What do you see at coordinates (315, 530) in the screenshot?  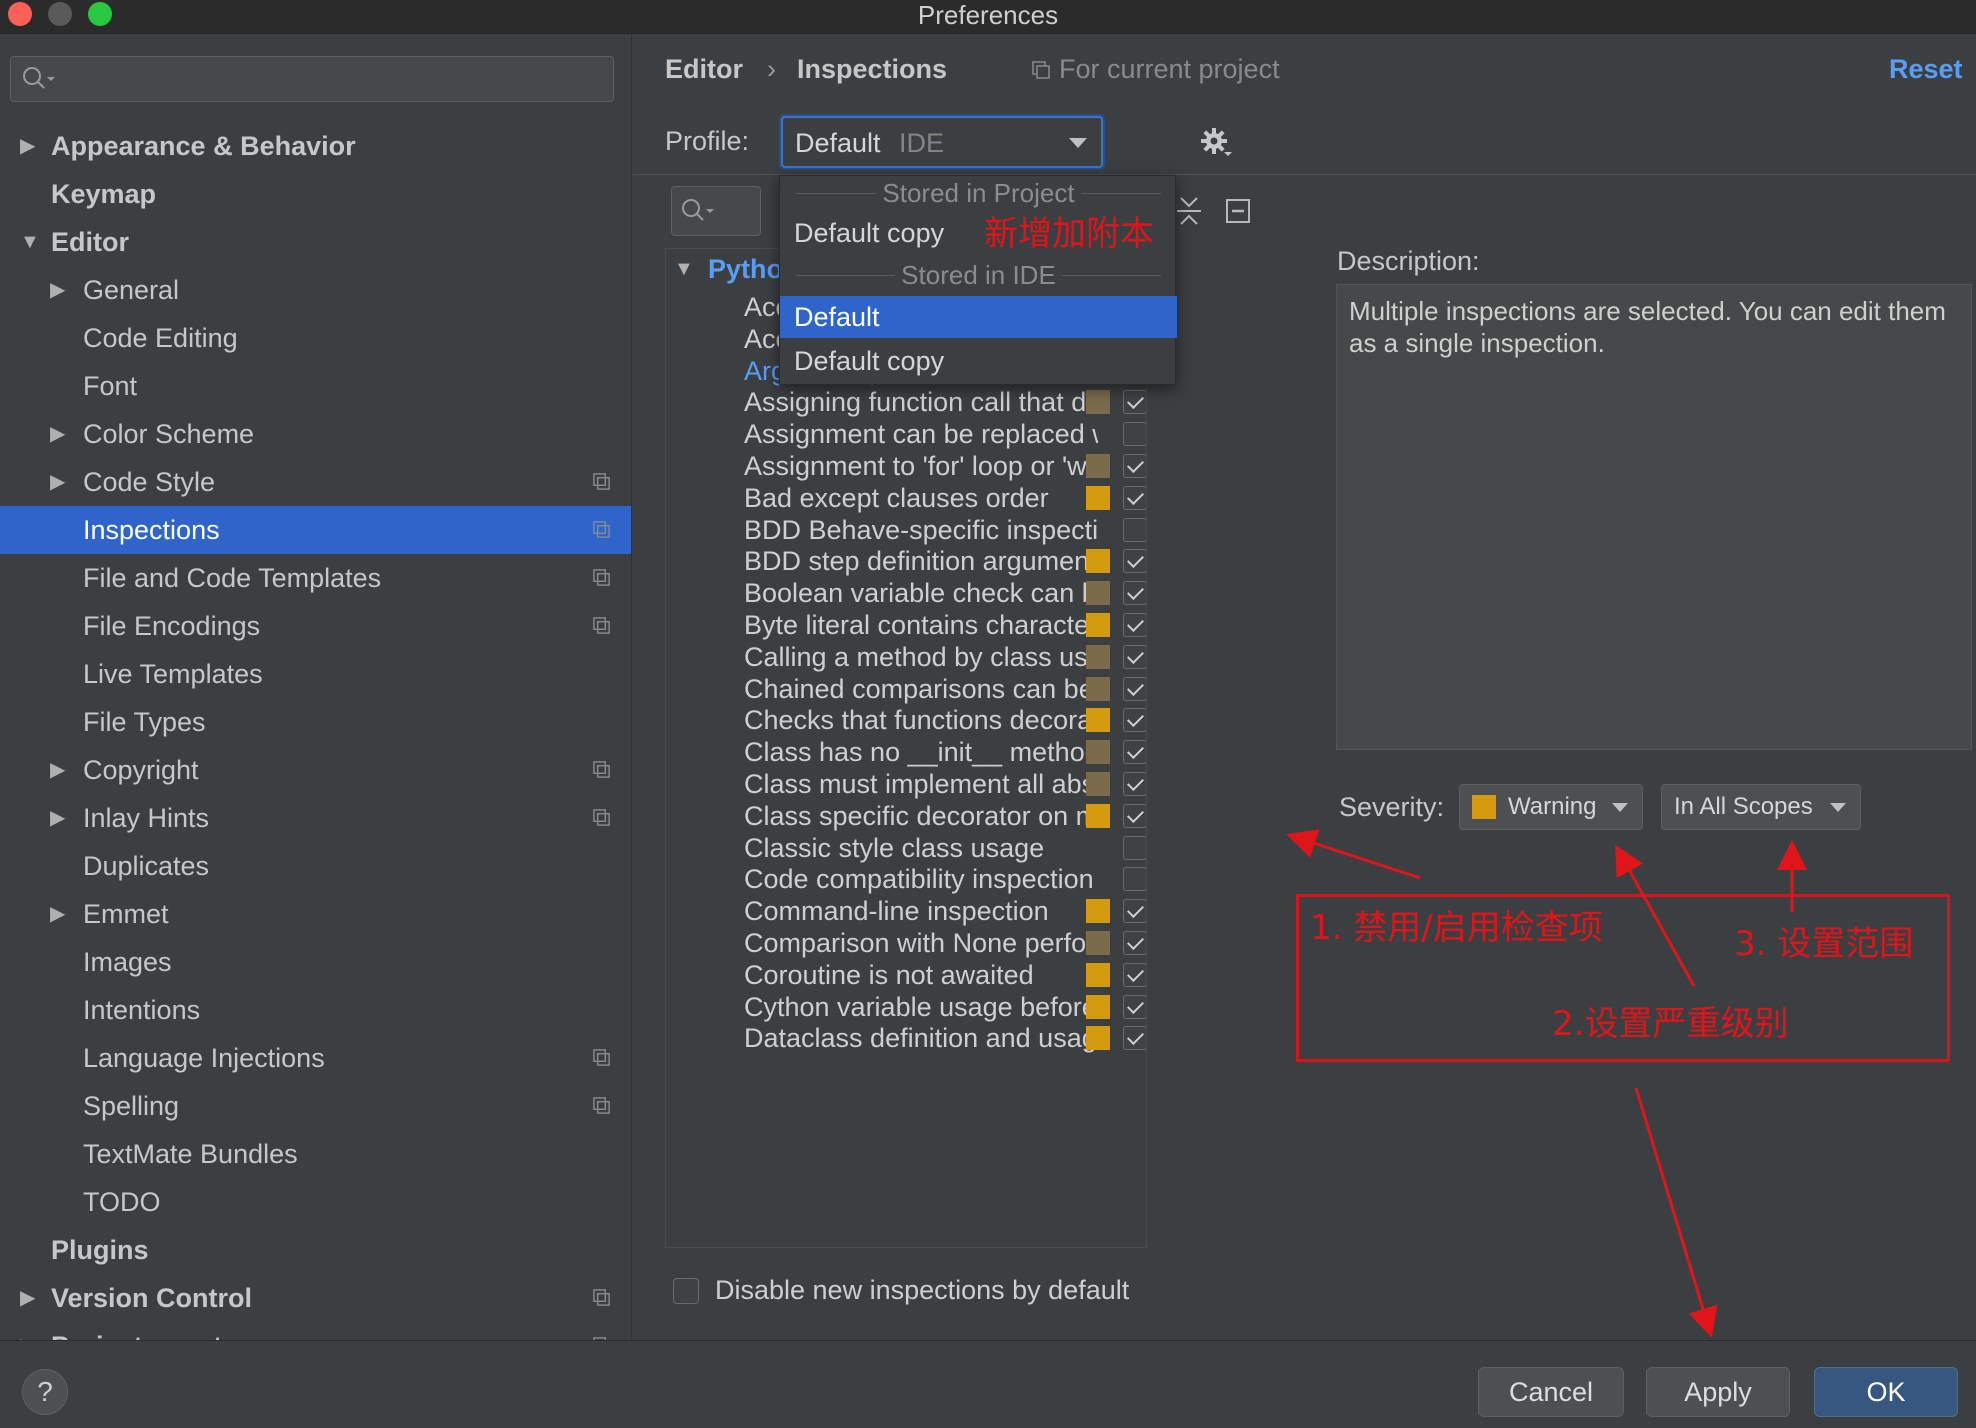 I see `sidebar-item-inspections: Inspections` at bounding box center [315, 530].